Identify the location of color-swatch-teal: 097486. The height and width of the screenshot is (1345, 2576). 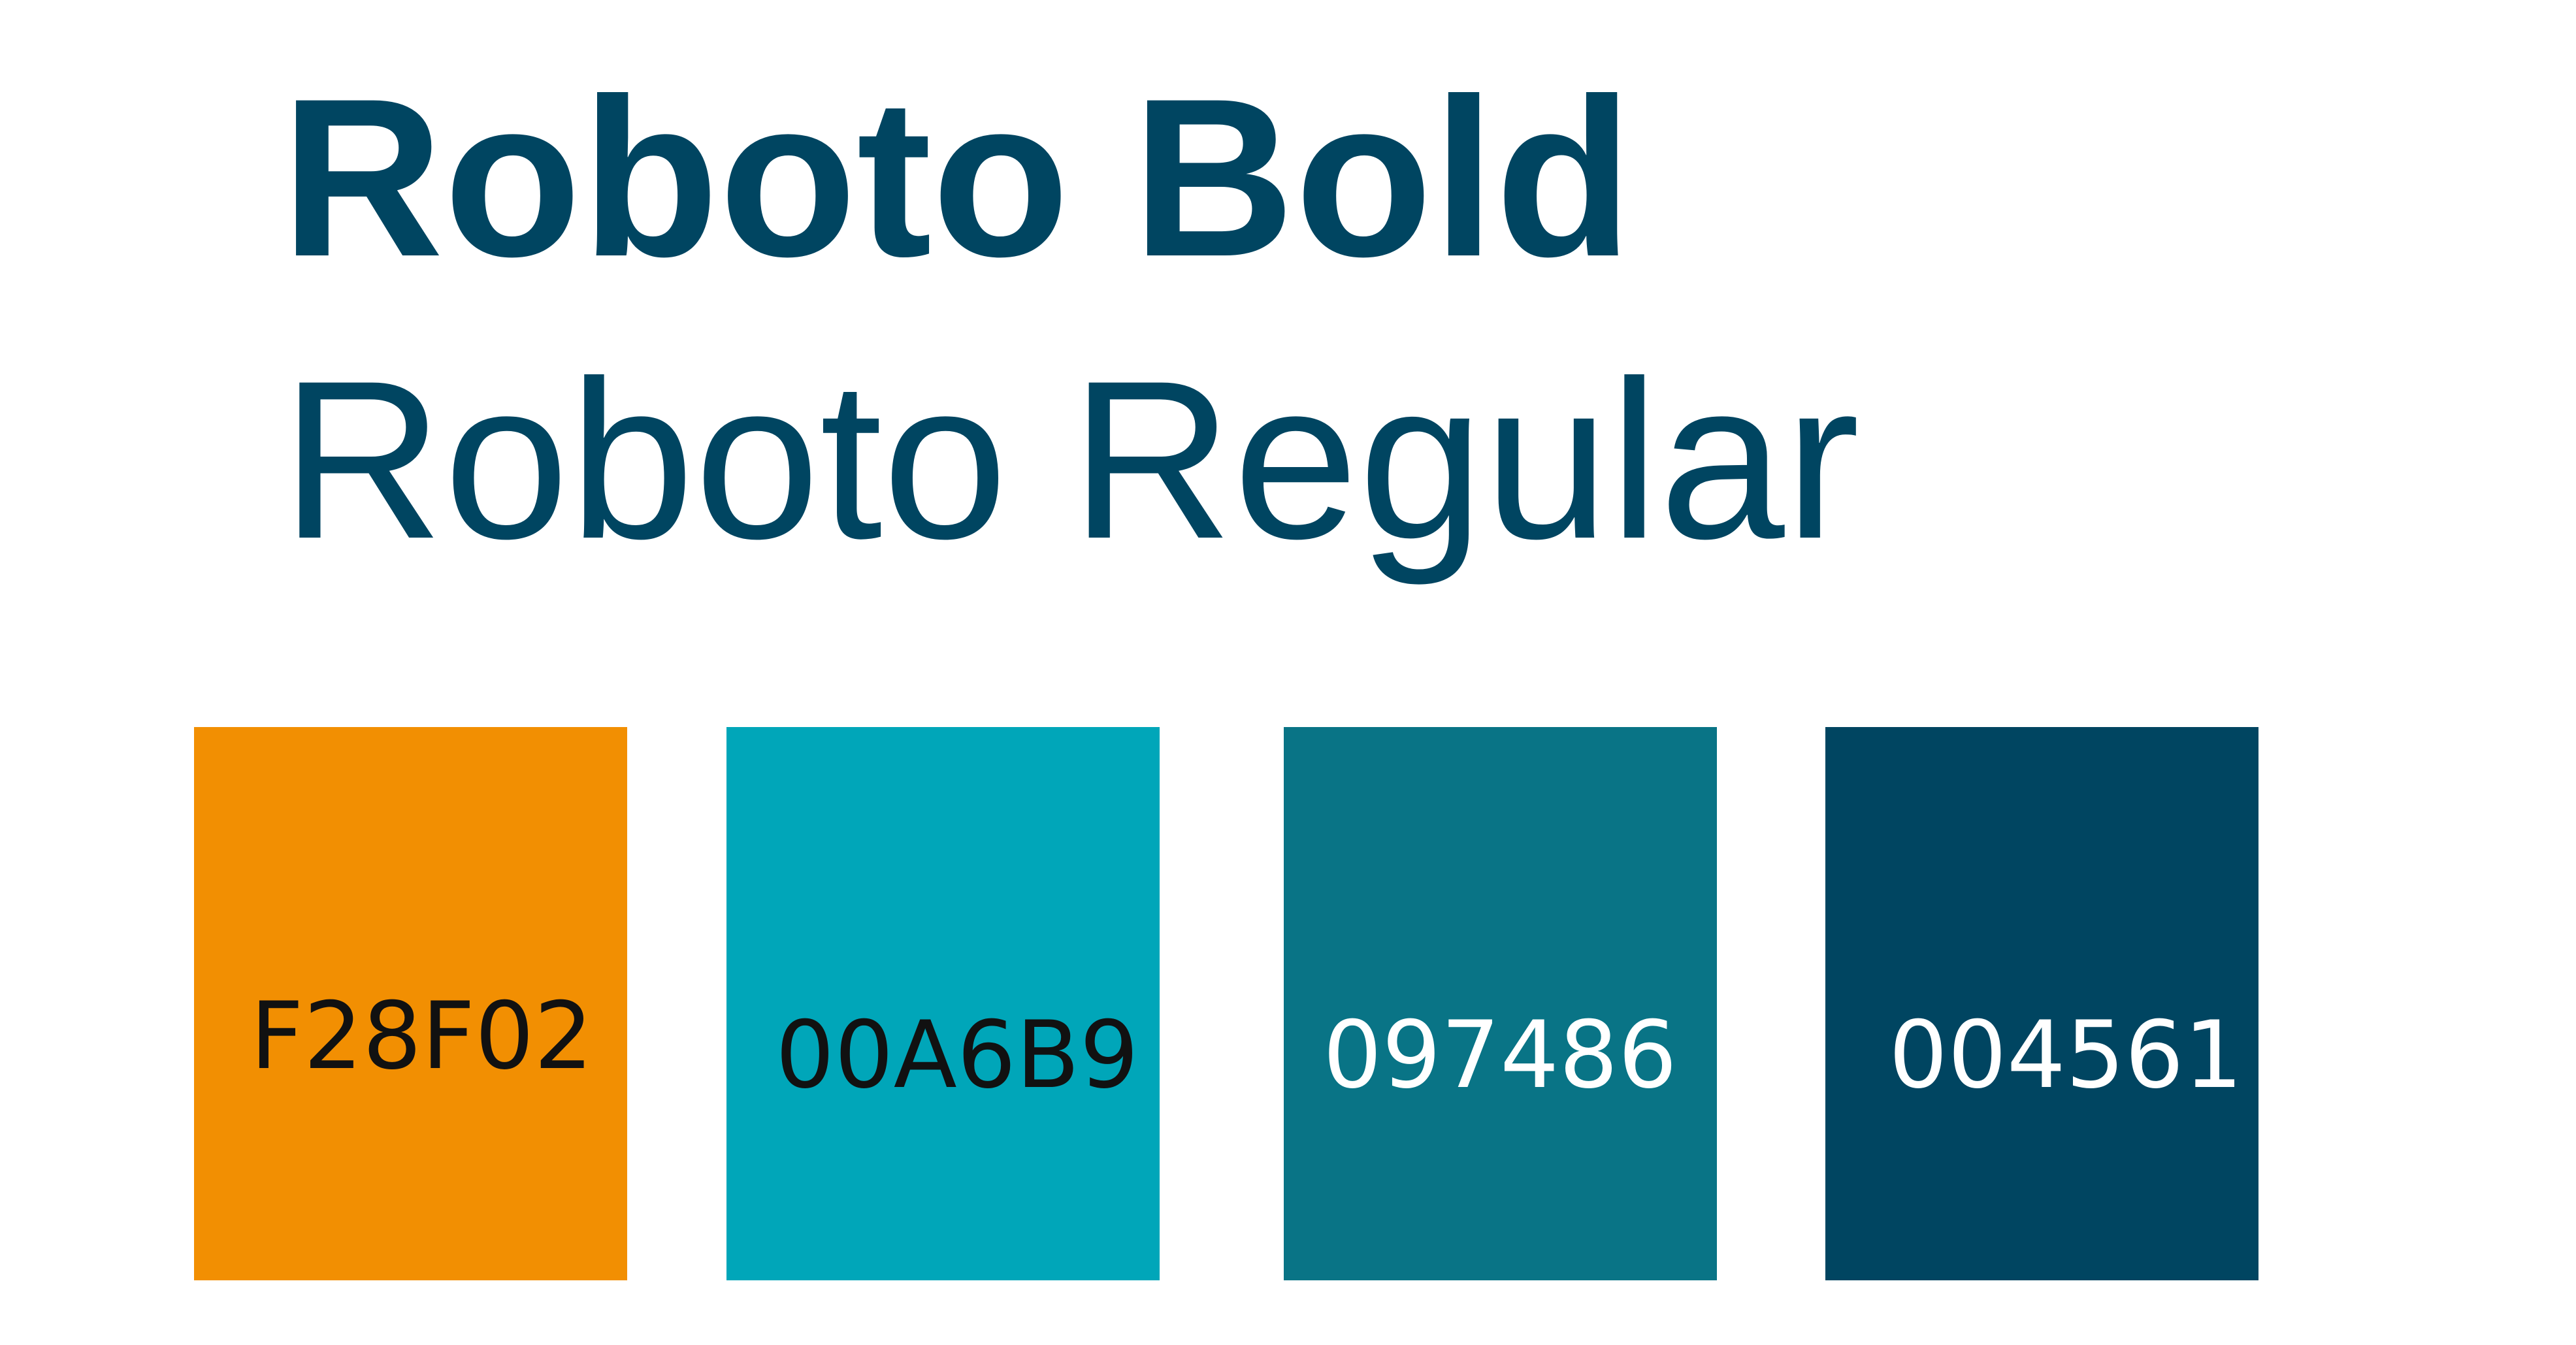
(1501, 1003).